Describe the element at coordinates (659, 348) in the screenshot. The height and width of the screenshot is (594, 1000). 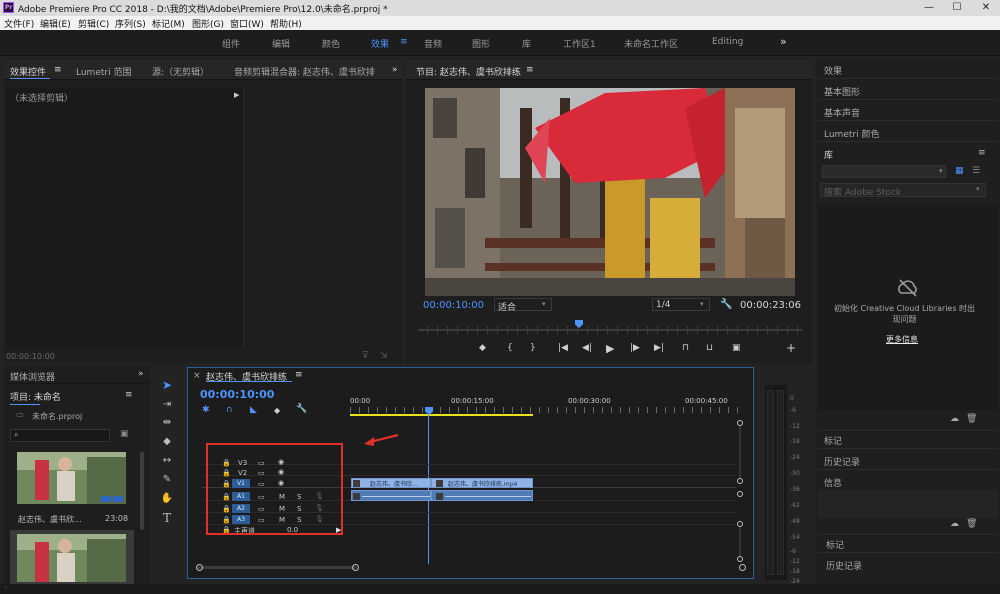
I see `go-to-out-icon: ▶|` at that location.